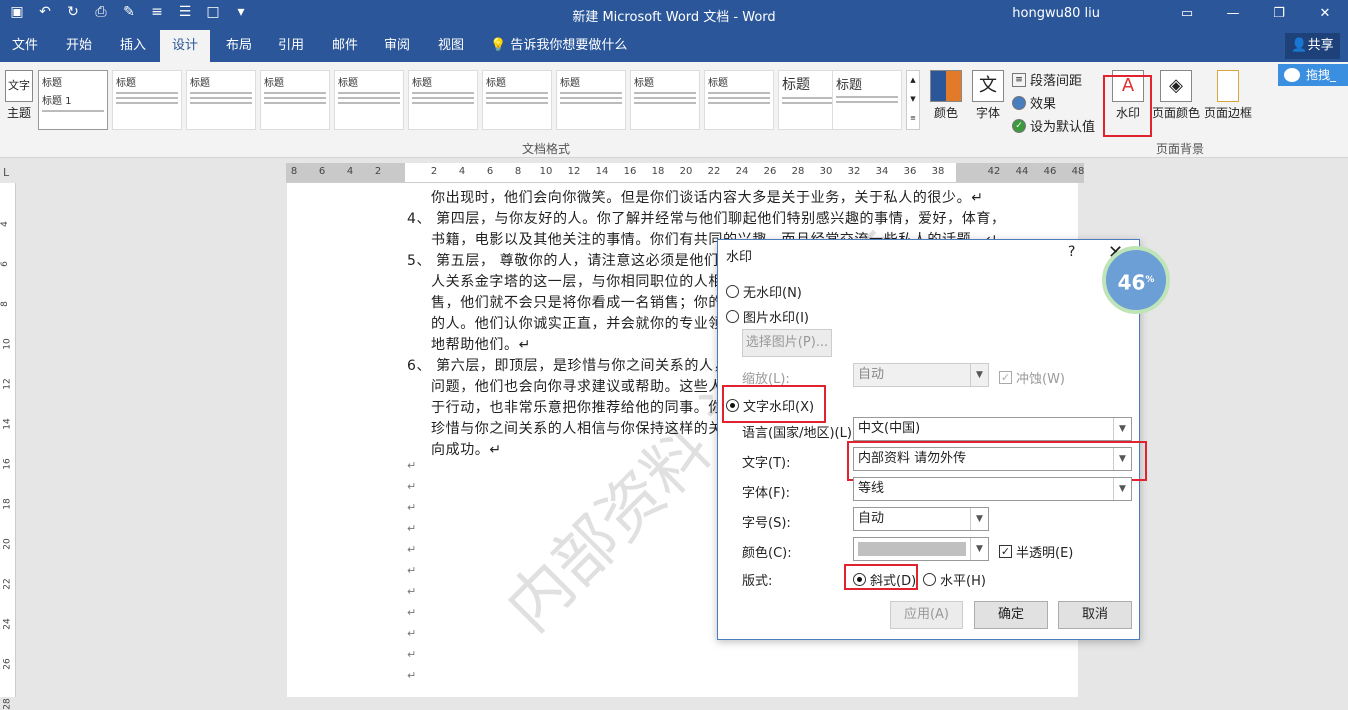  I want to click on tab-insert: 插入, so click(133, 46).